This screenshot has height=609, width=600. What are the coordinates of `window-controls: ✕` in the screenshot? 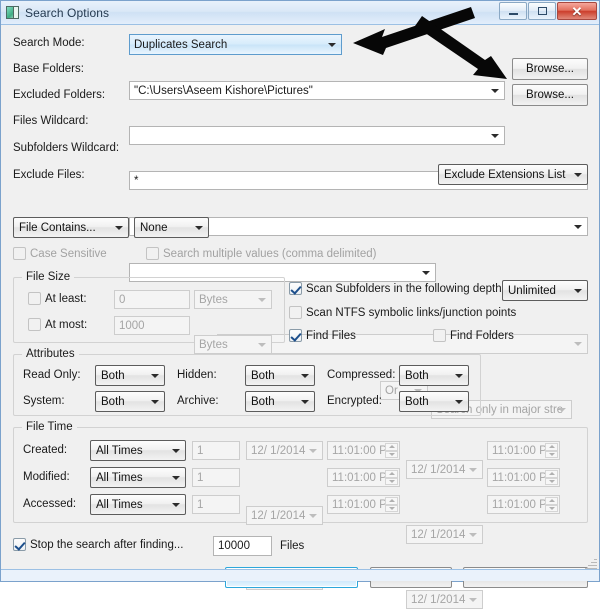 It's located at (548, 11).